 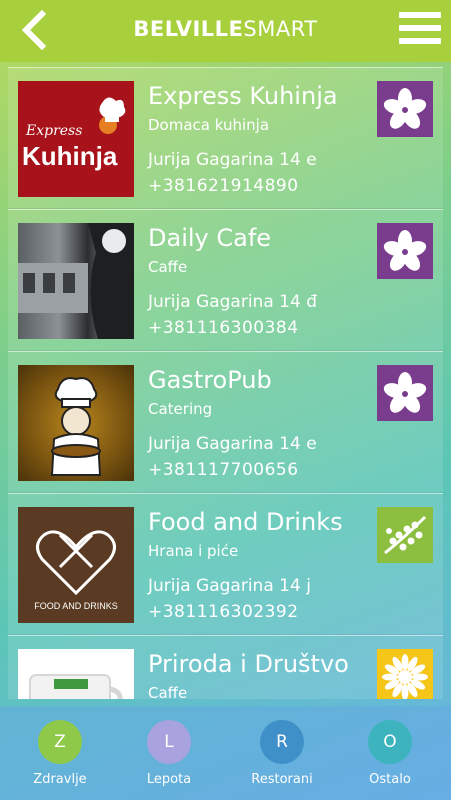 What do you see at coordinates (405, 535) in the screenshot?
I see `branch-icon` at bounding box center [405, 535].